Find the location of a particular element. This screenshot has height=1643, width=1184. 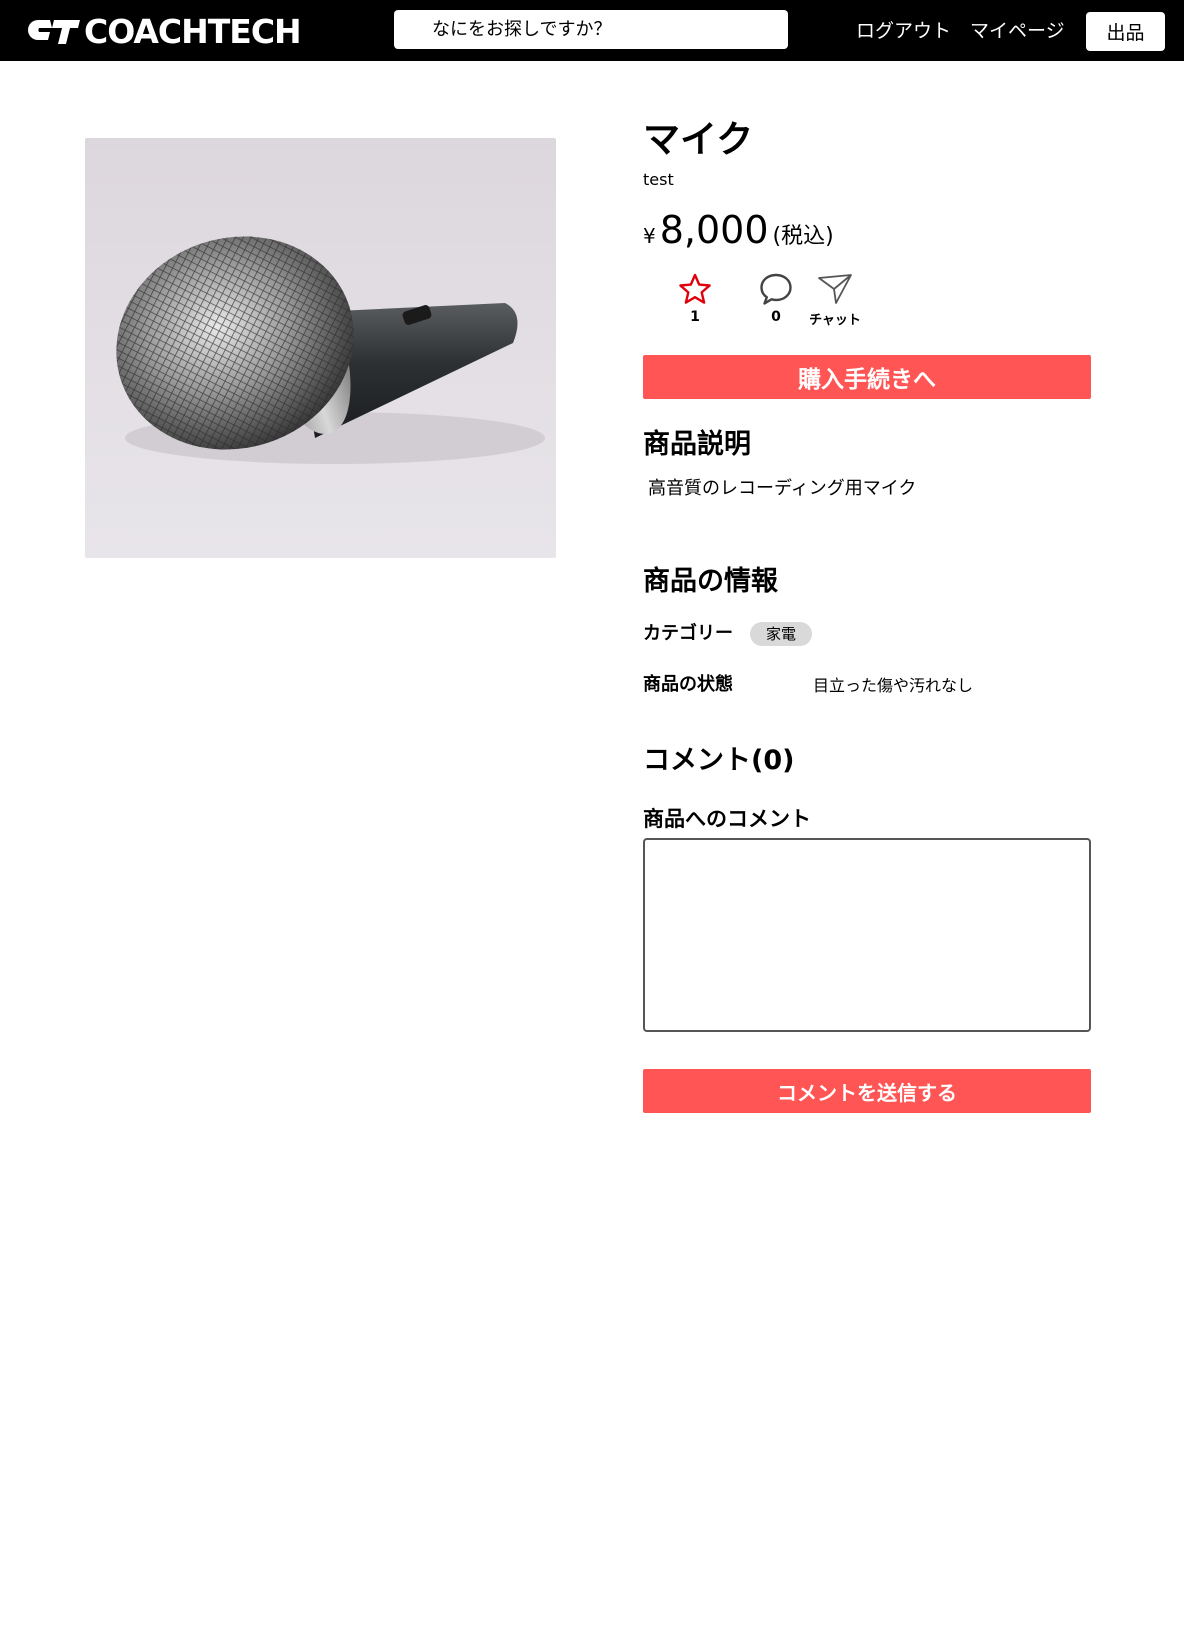

mypage-link: マイページ is located at coordinates (1017, 31).